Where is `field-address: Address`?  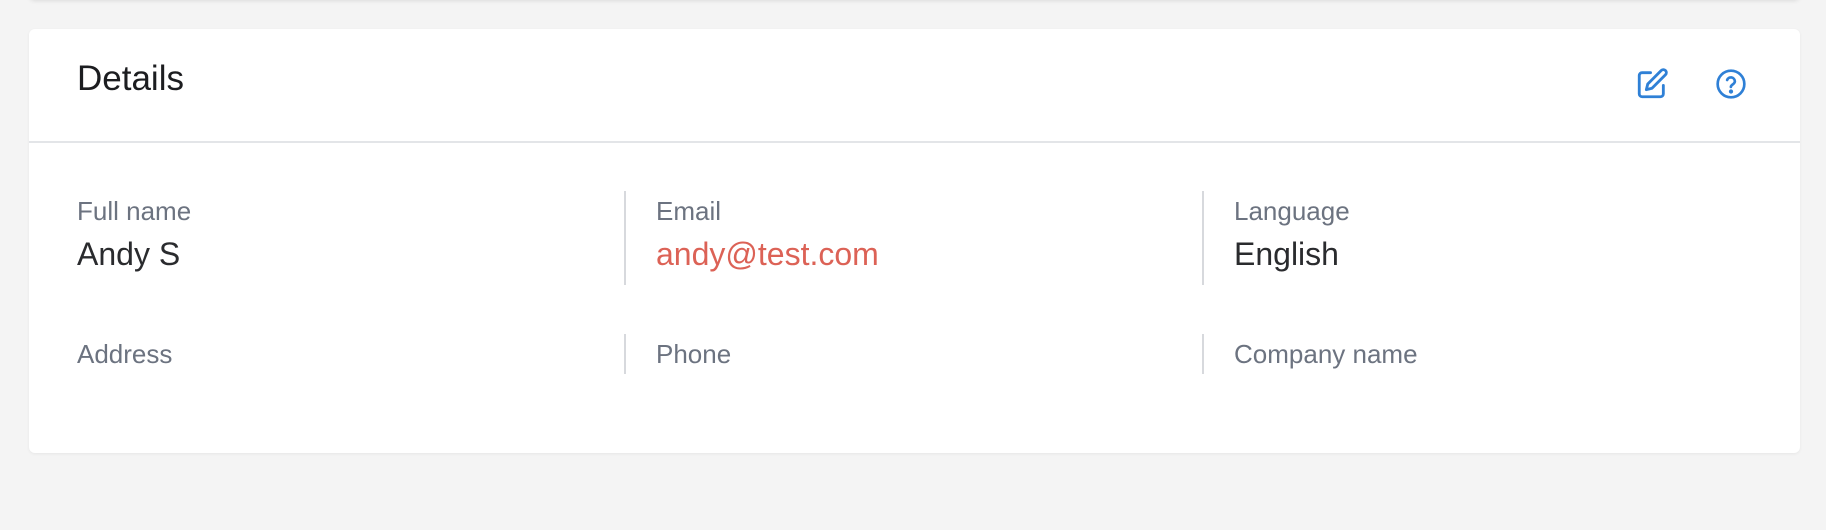 field-address: Address is located at coordinates (357, 361).